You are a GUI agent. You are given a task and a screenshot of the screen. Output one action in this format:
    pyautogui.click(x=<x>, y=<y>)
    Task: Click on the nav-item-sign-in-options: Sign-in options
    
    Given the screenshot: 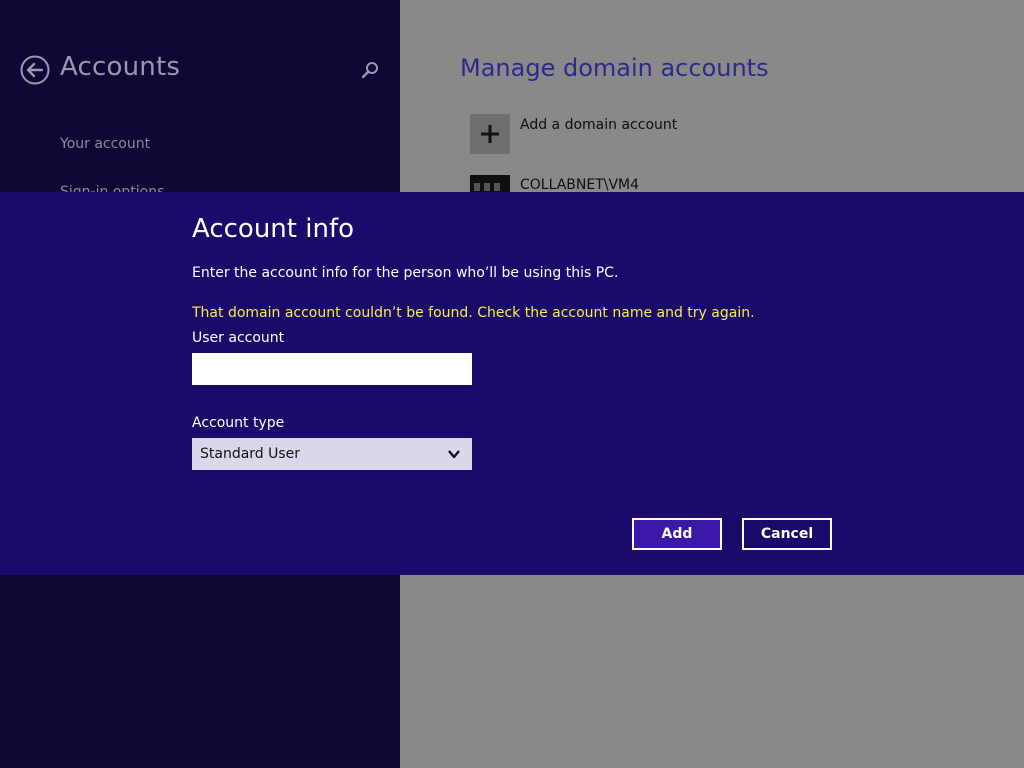 What is the action you would take?
    pyautogui.click(x=112, y=188)
    